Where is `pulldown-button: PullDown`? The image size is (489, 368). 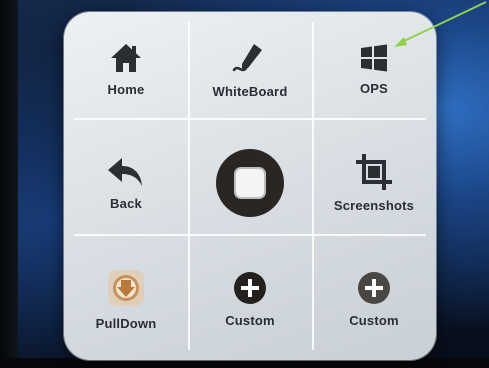
pulldown-button: PullDown is located at coordinates (126, 299).